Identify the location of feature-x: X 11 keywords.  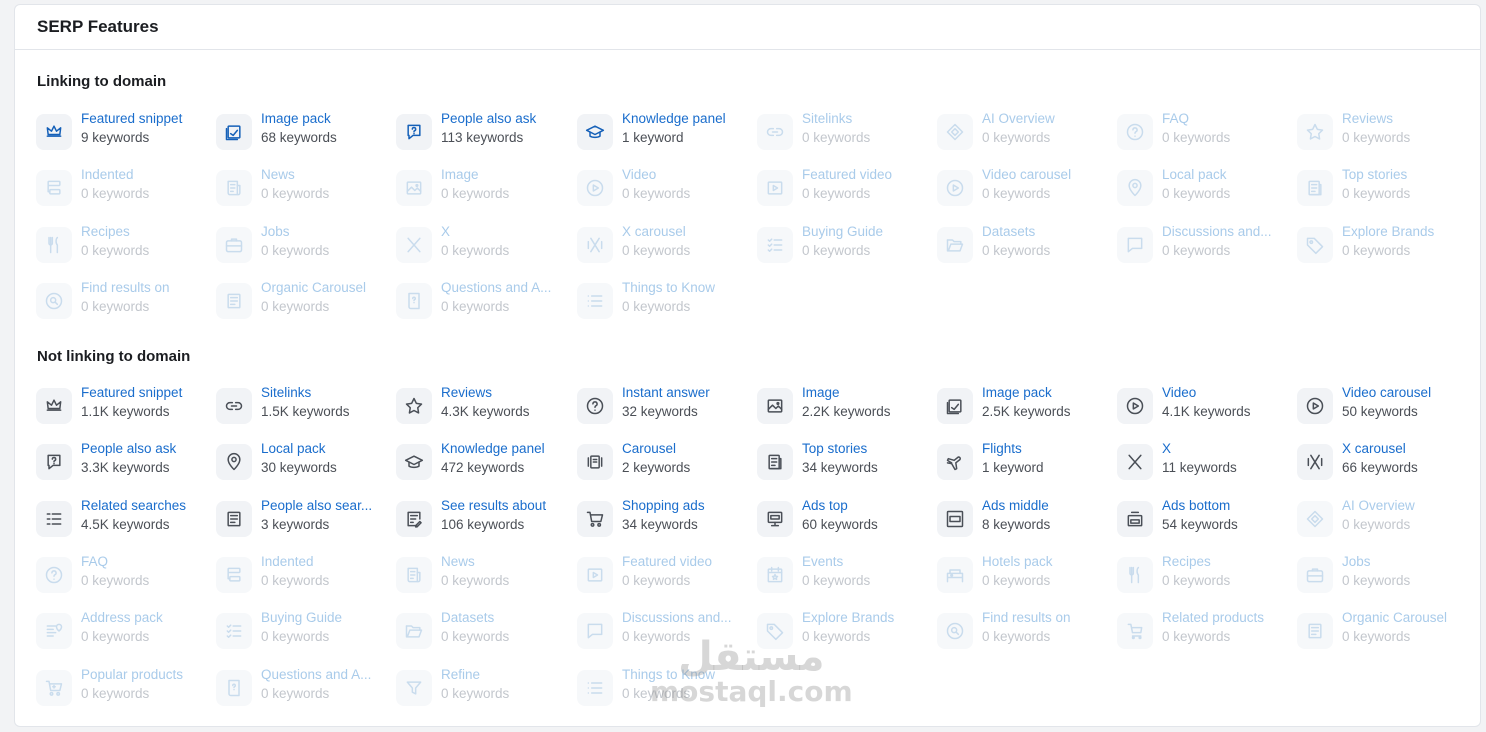
(1202, 463).